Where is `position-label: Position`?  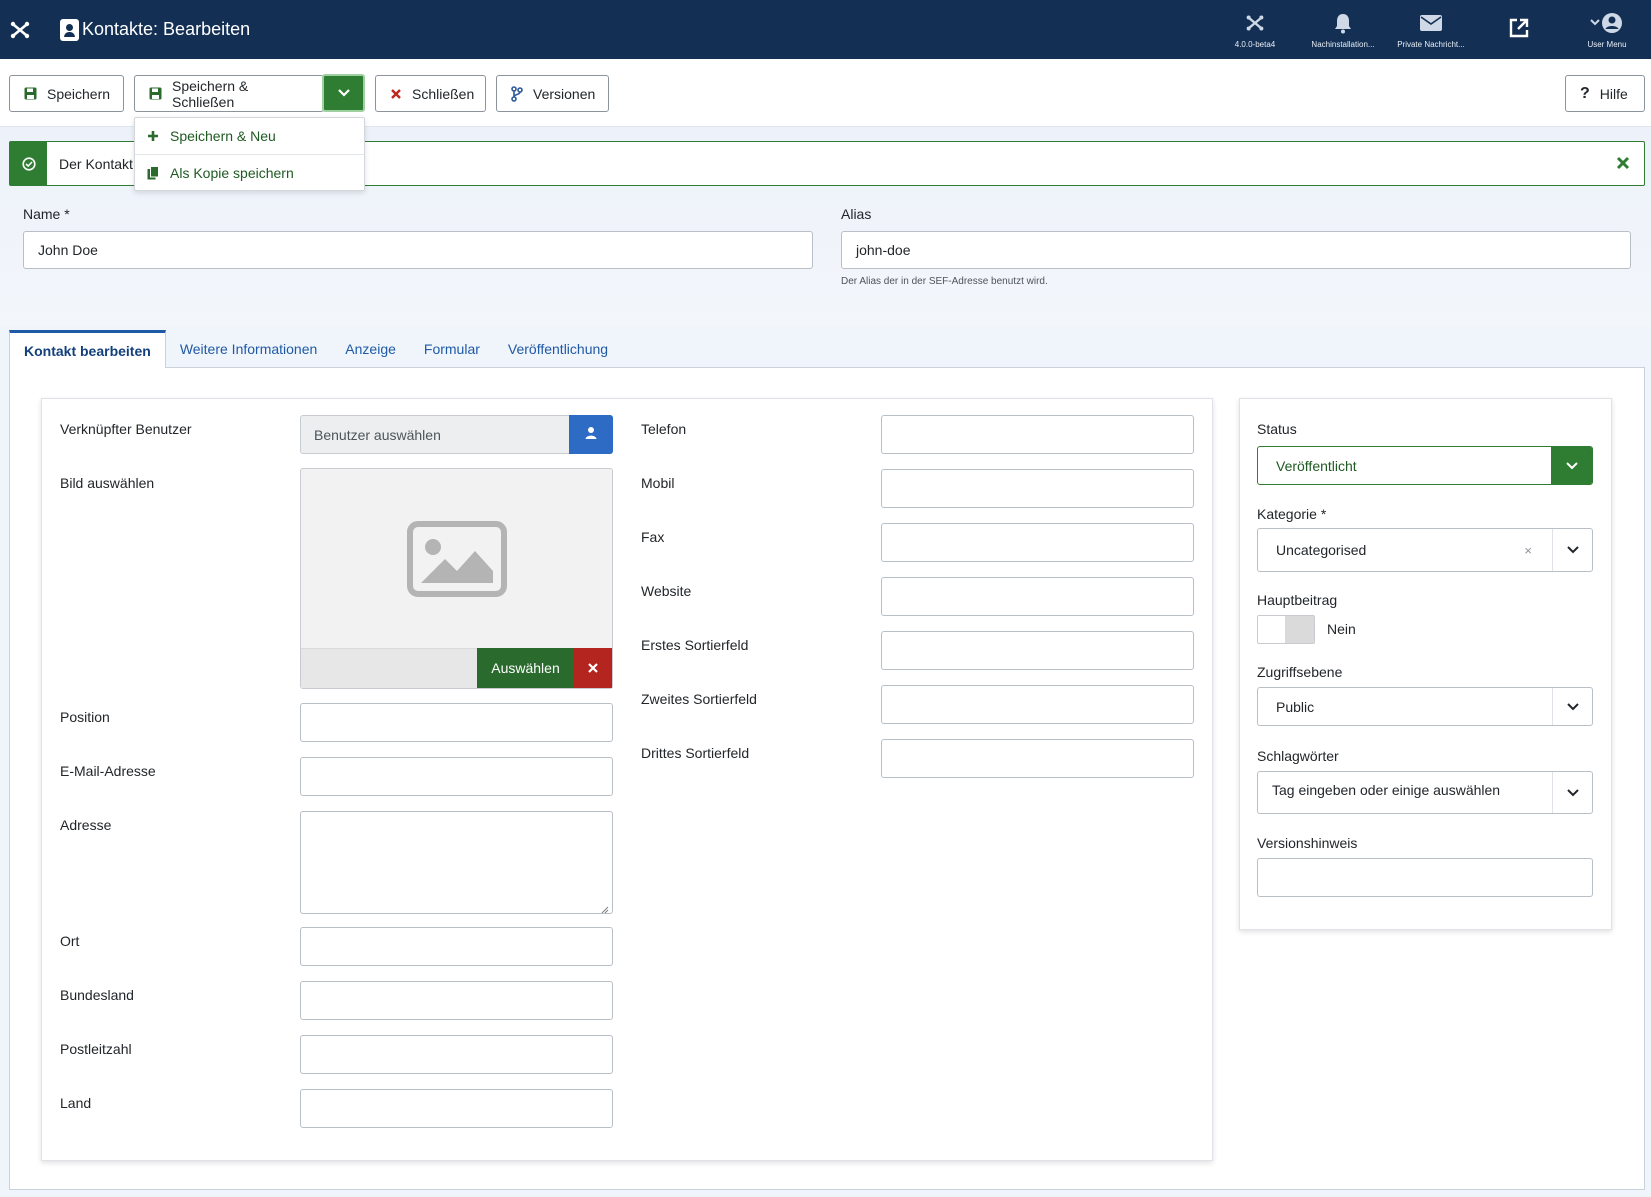
position-label: Position is located at coordinates (85, 717).